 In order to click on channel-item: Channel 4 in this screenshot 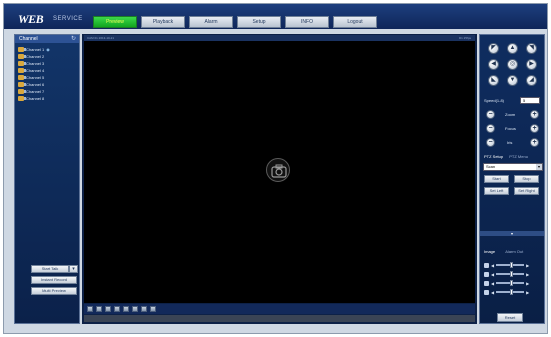, I will do `click(34, 70)`.